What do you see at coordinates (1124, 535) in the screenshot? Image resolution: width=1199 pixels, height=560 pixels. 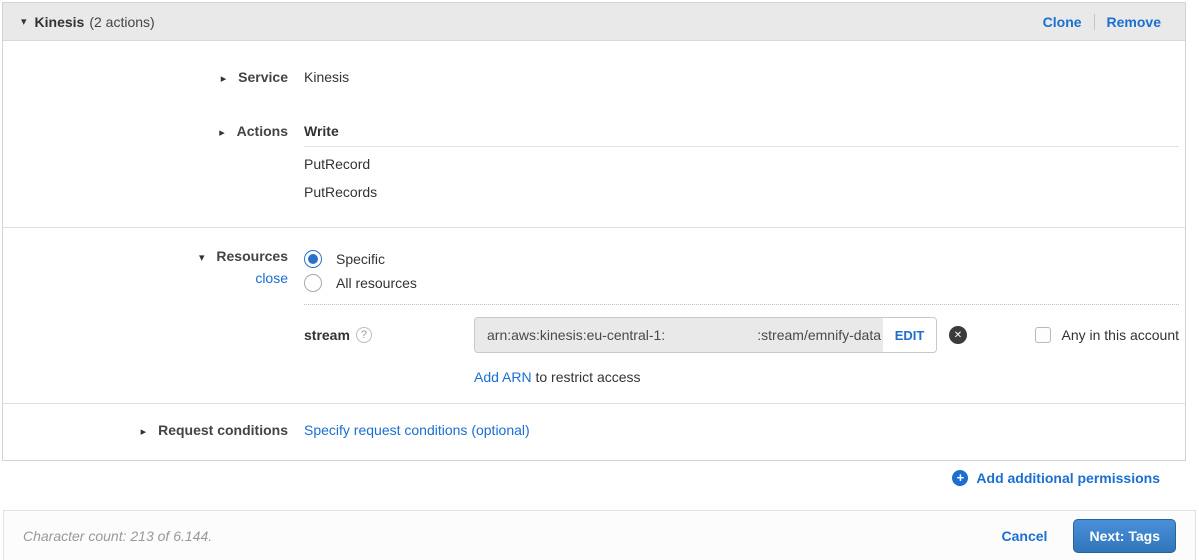 I see `next-tags-button: Next: Tags` at bounding box center [1124, 535].